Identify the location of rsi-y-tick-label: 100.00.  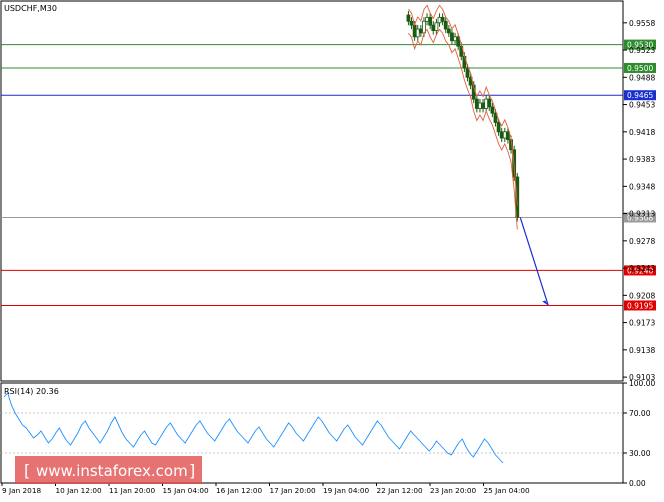
(642, 383).